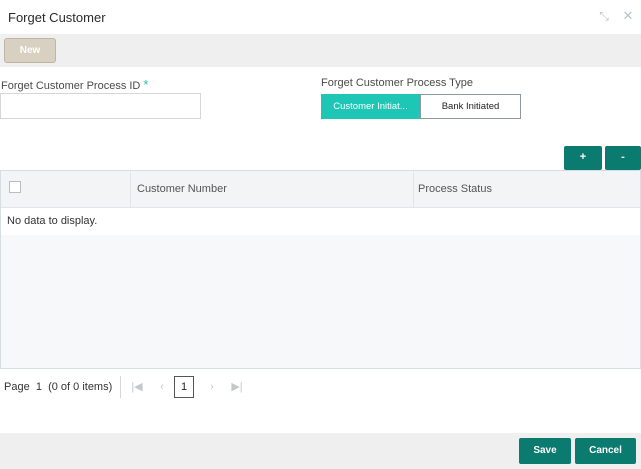 Image resolution: width=641 pixels, height=469 pixels. What do you see at coordinates (162, 387) in the screenshot?
I see `prev-page-icon: ‹` at bounding box center [162, 387].